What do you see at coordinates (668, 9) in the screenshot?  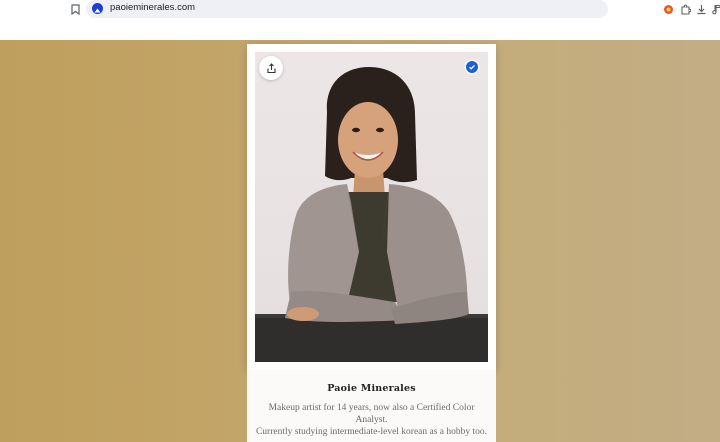 I see `extension-icon` at bounding box center [668, 9].